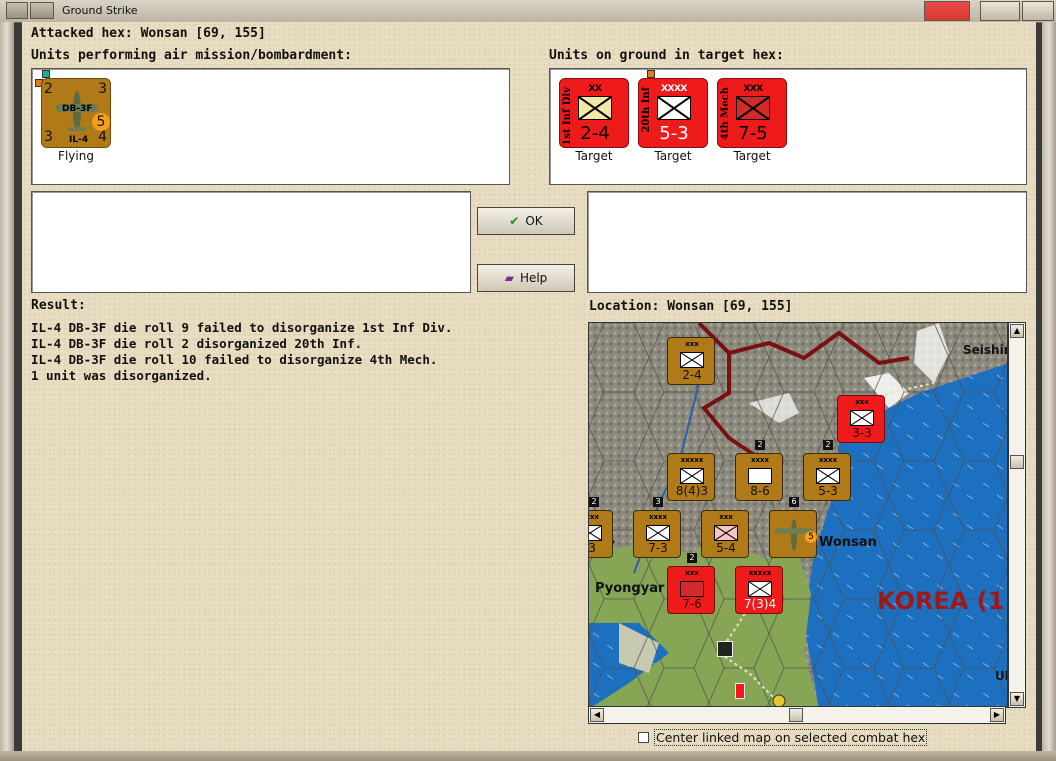 Image resolution: width=1056 pixels, height=761 pixels. Describe the element at coordinates (760, 604) in the screenshot. I see `map-unit-value: 7(3)4` at that location.